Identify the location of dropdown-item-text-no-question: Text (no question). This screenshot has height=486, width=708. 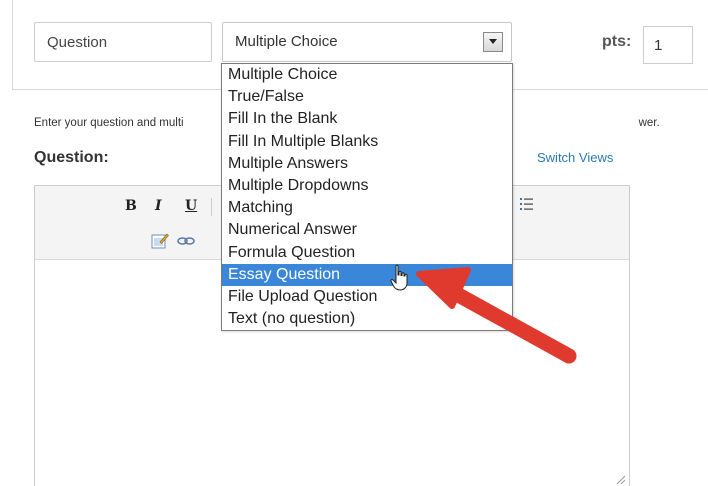
(367, 319).